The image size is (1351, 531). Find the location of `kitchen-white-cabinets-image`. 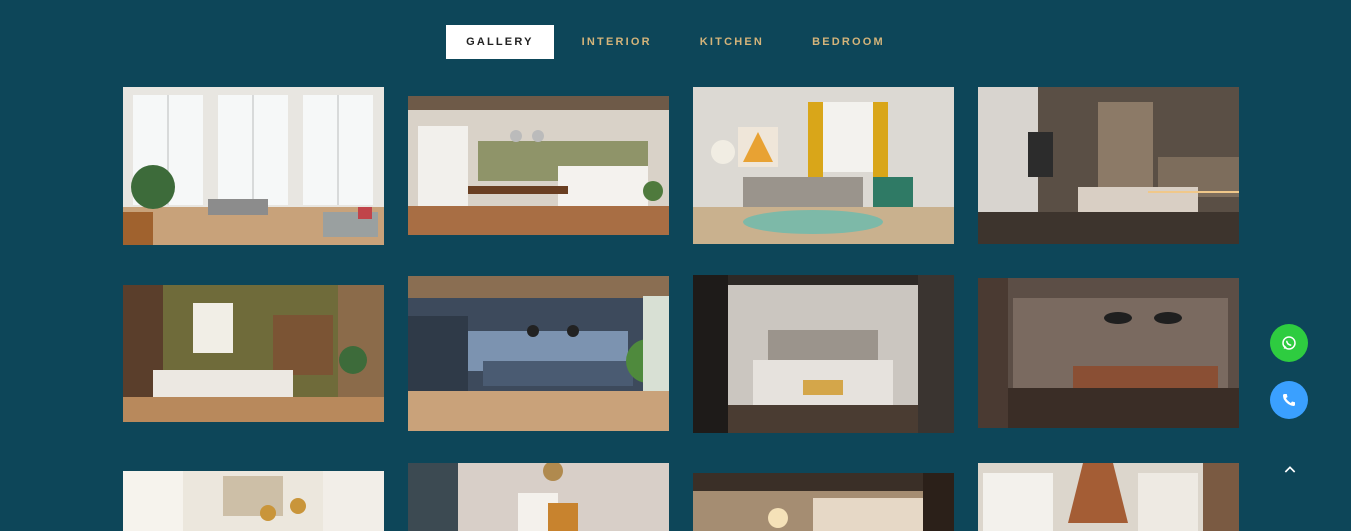

kitchen-white-cabinets-image is located at coordinates (253, 501).